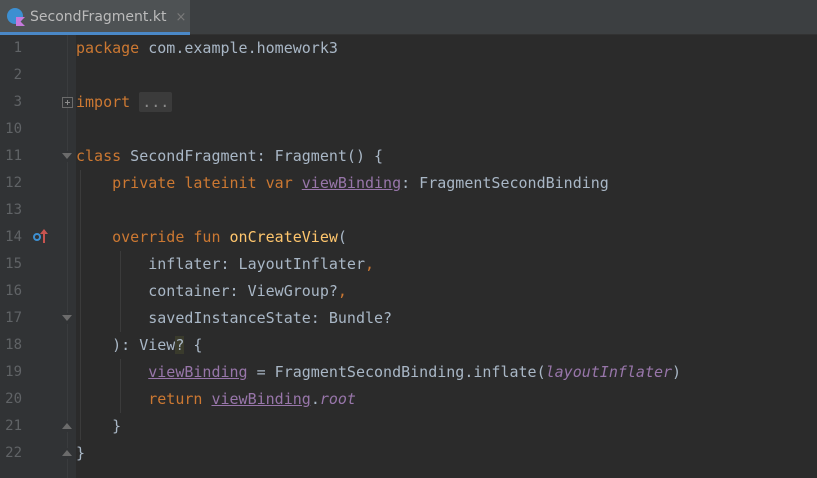  What do you see at coordinates (108, 48) in the screenshot?
I see `code-token: package` at bounding box center [108, 48].